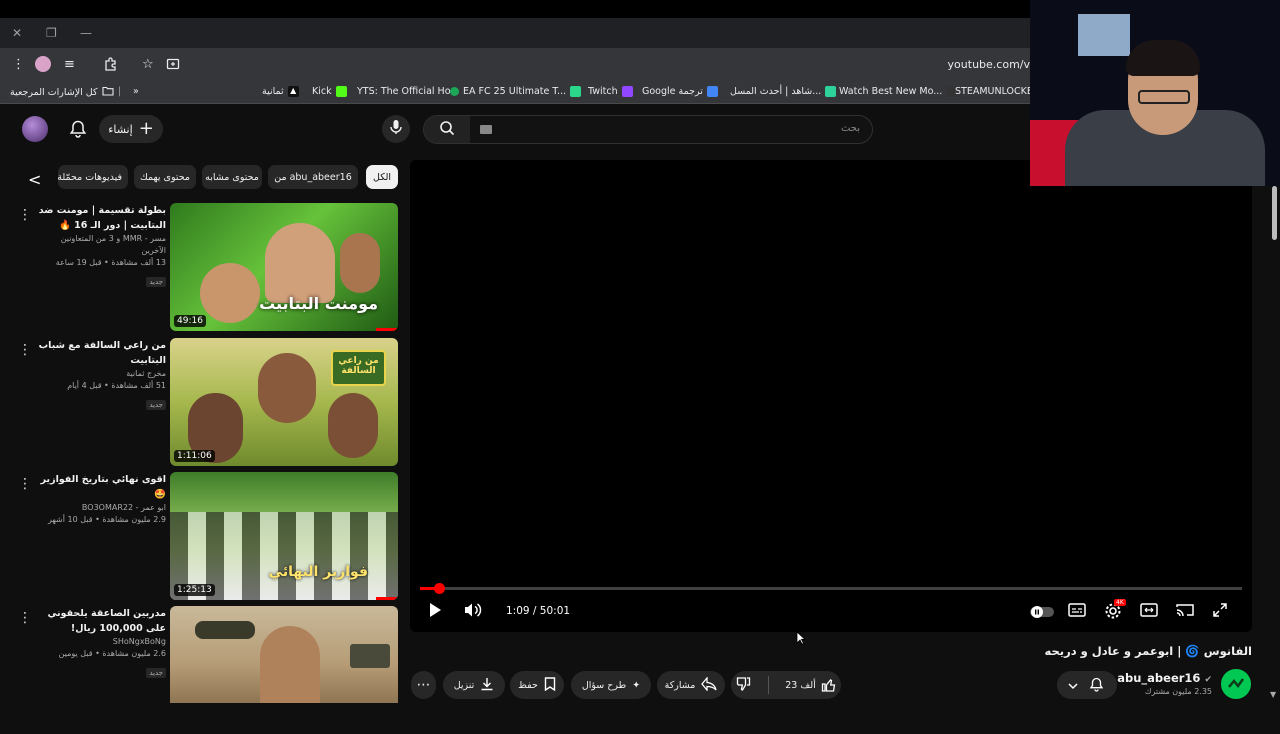  I want to click on thumbs-up-icon, so click(828, 685).